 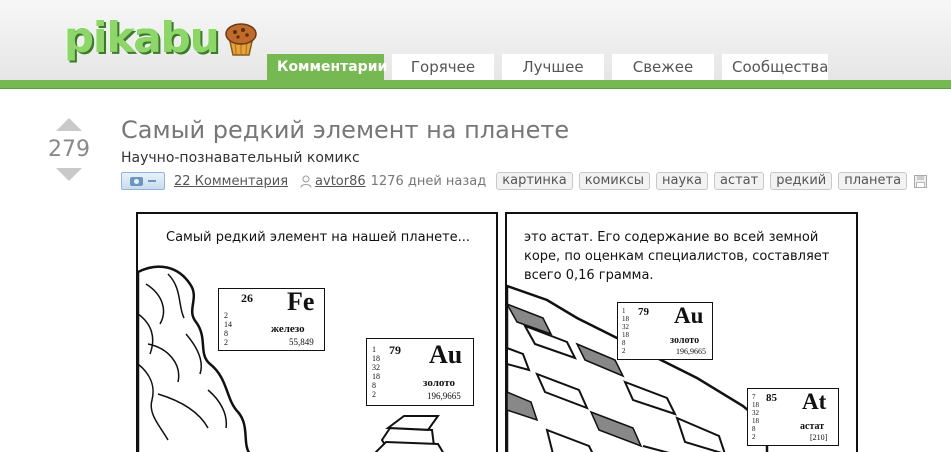 What do you see at coordinates (754, 397) in the screenshot?
I see `shell-value: 7` at bounding box center [754, 397].